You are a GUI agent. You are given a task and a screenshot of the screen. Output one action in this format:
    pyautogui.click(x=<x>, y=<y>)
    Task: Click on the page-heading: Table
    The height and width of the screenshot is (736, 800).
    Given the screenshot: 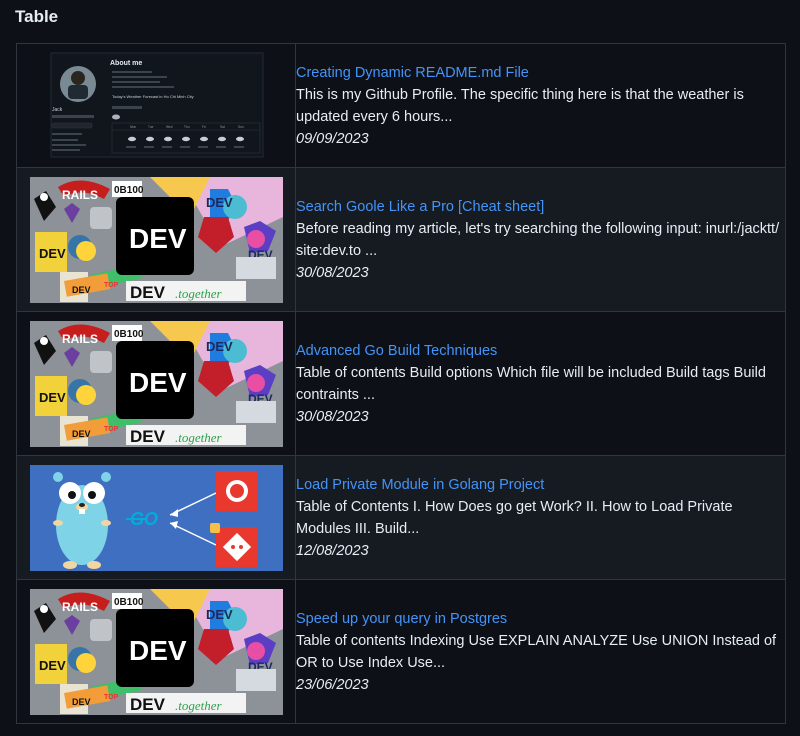 What is the action you would take?
    pyautogui.click(x=37, y=16)
    